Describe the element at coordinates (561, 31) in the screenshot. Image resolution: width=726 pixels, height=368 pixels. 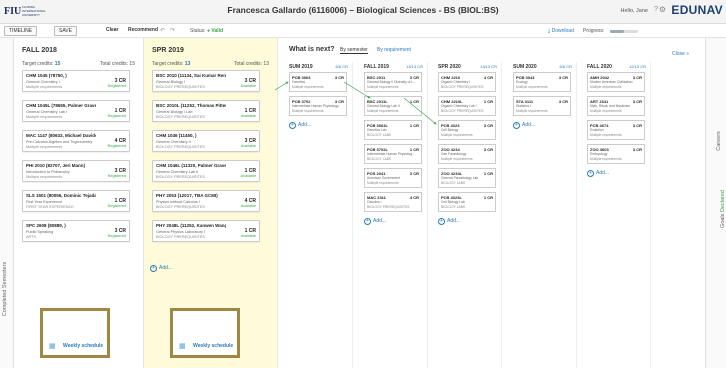
I see `download-link: ⤓ Download` at that location.